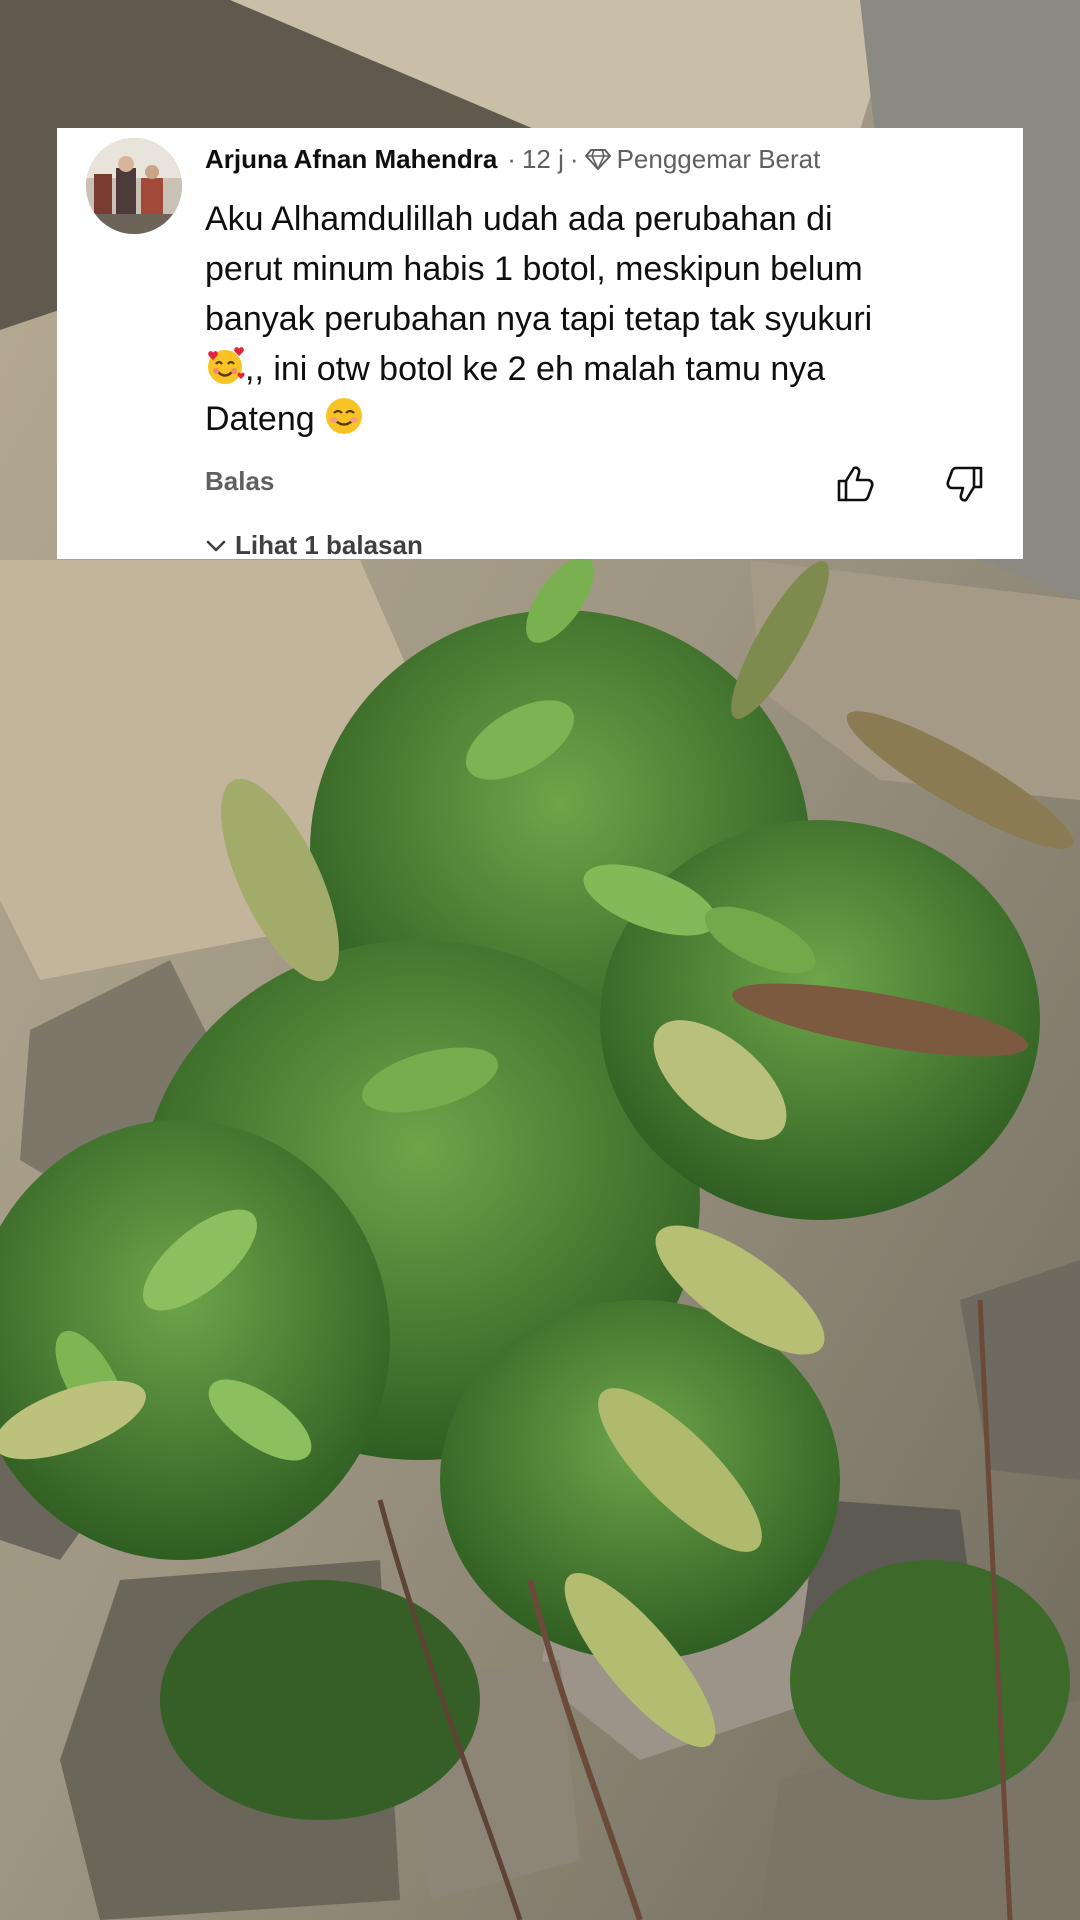  Describe the element at coordinates (605, 419) in the screenshot. I see `comment-line-with-emoji: Dateng` at that location.